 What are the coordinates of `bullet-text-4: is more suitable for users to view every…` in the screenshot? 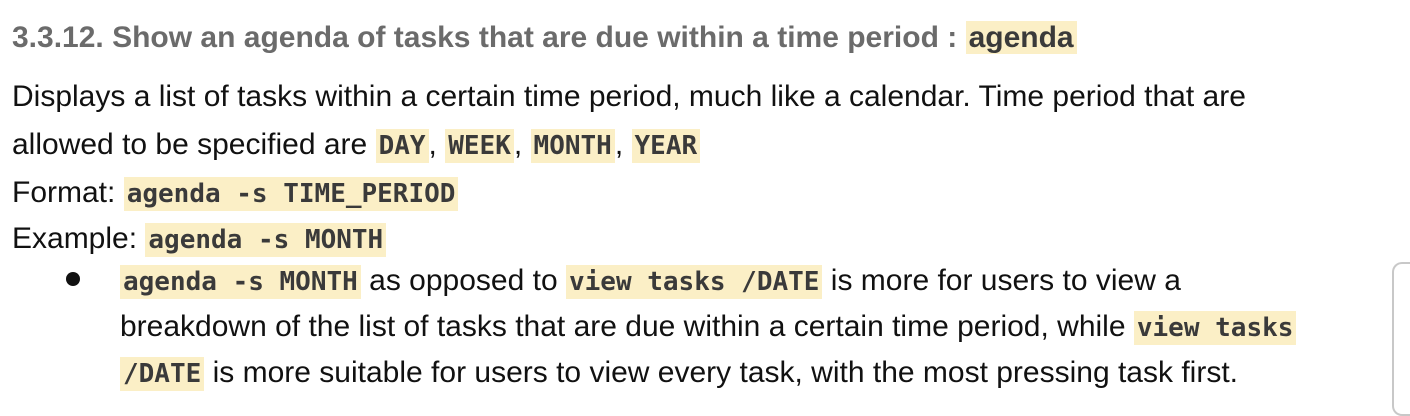 It's located at (725, 372).